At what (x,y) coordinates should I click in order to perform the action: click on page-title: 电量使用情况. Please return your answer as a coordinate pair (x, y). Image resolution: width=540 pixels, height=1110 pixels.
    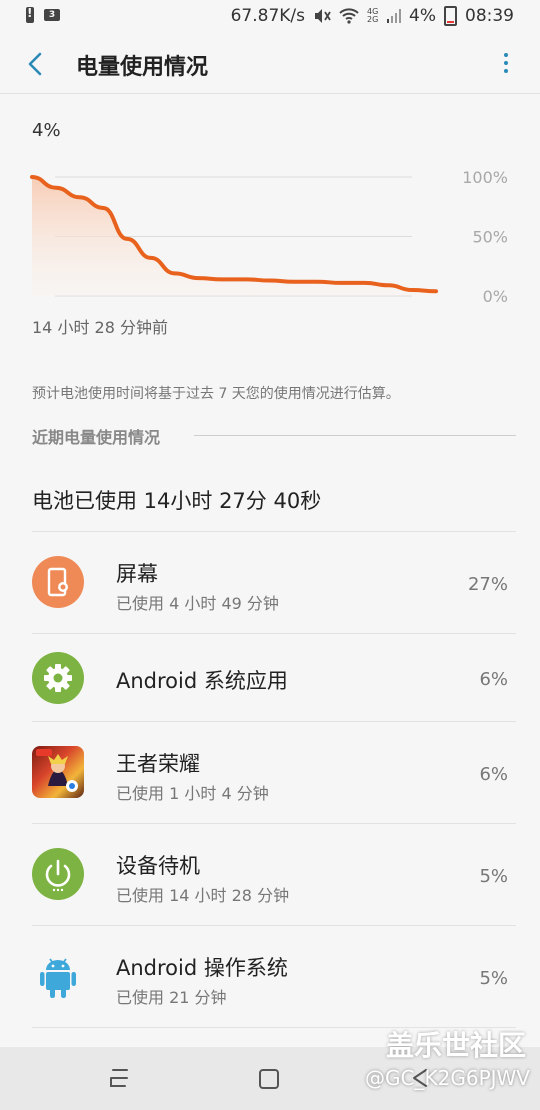
    Looking at the image, I should click on (142, 67).